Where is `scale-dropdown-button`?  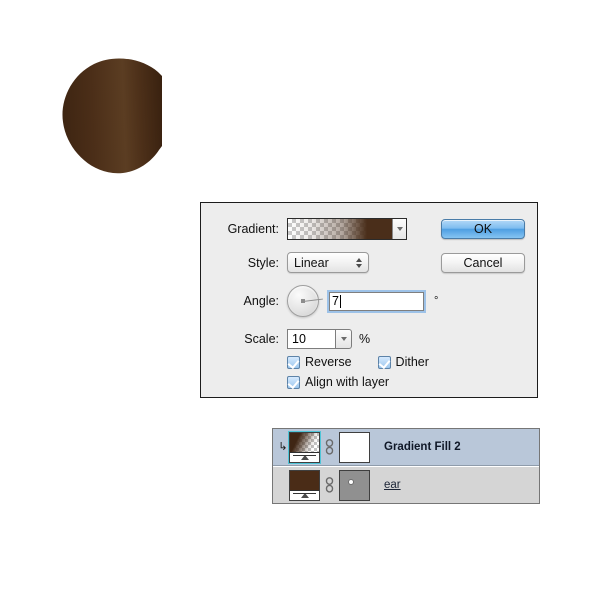 scale-dropdown-button is located at coordinates (343, 339).